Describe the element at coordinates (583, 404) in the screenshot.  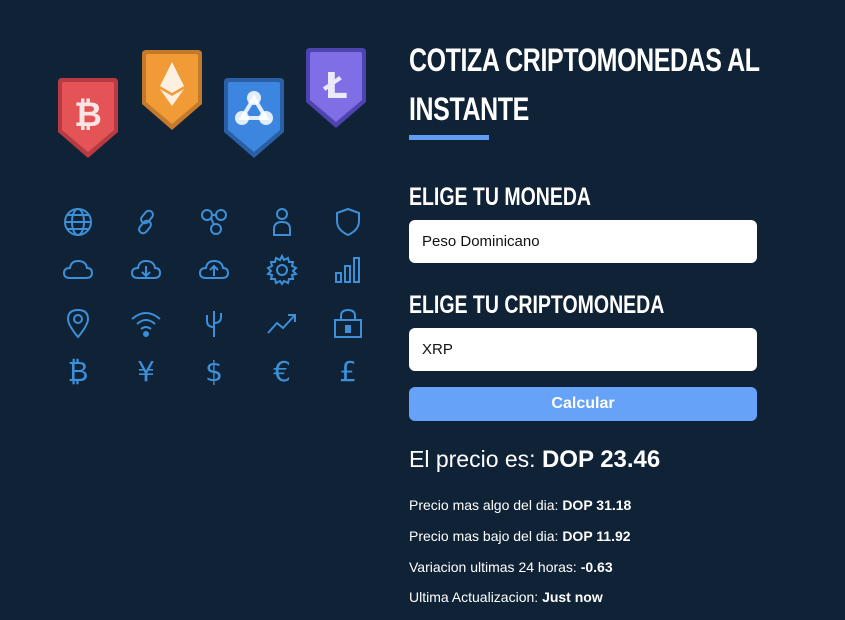
I see `calculate-button: Calcular` at that location.